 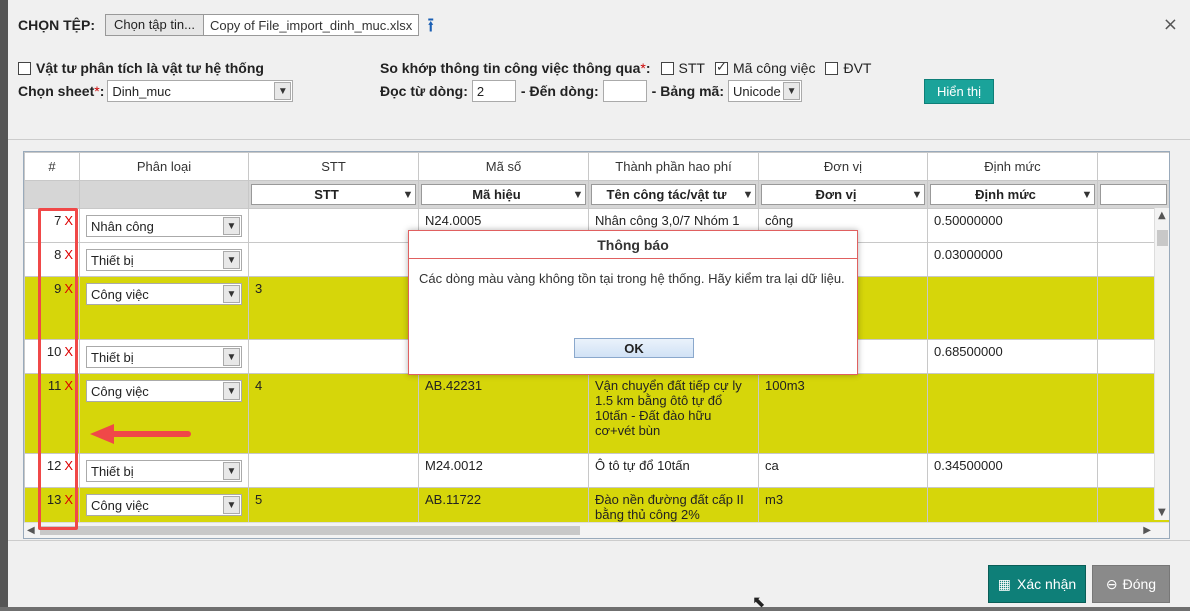 I want to click on column-header: STT, so click(x=333, y=166).